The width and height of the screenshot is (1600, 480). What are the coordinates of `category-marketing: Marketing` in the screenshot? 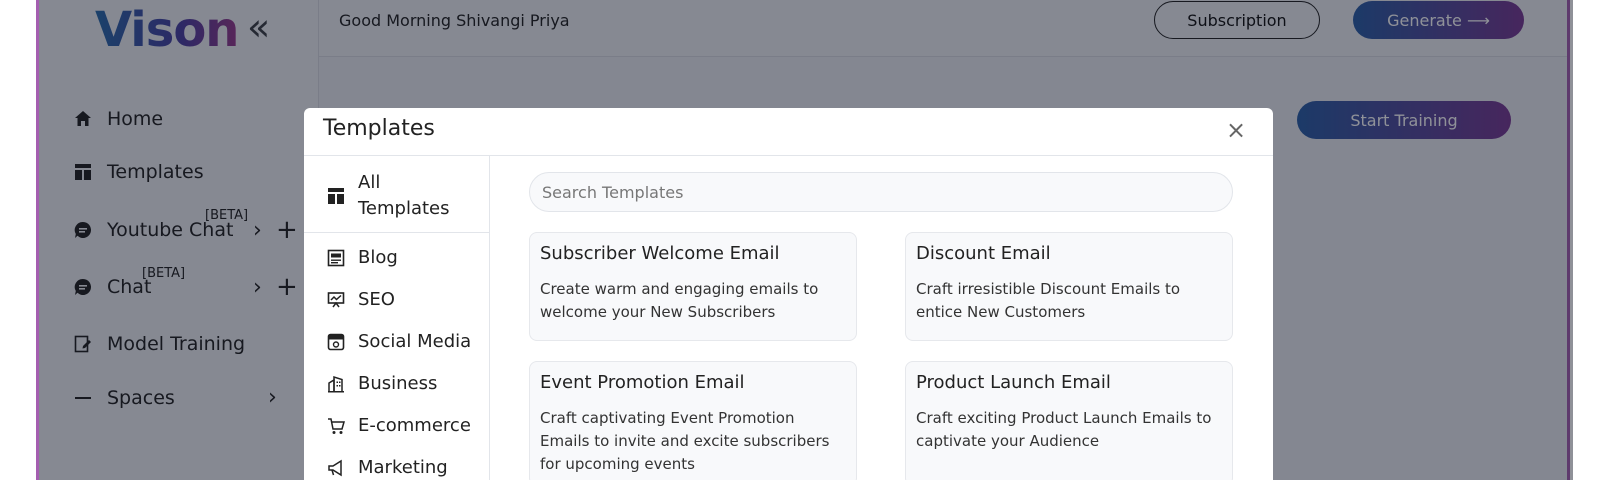 It's located at (387, 467).